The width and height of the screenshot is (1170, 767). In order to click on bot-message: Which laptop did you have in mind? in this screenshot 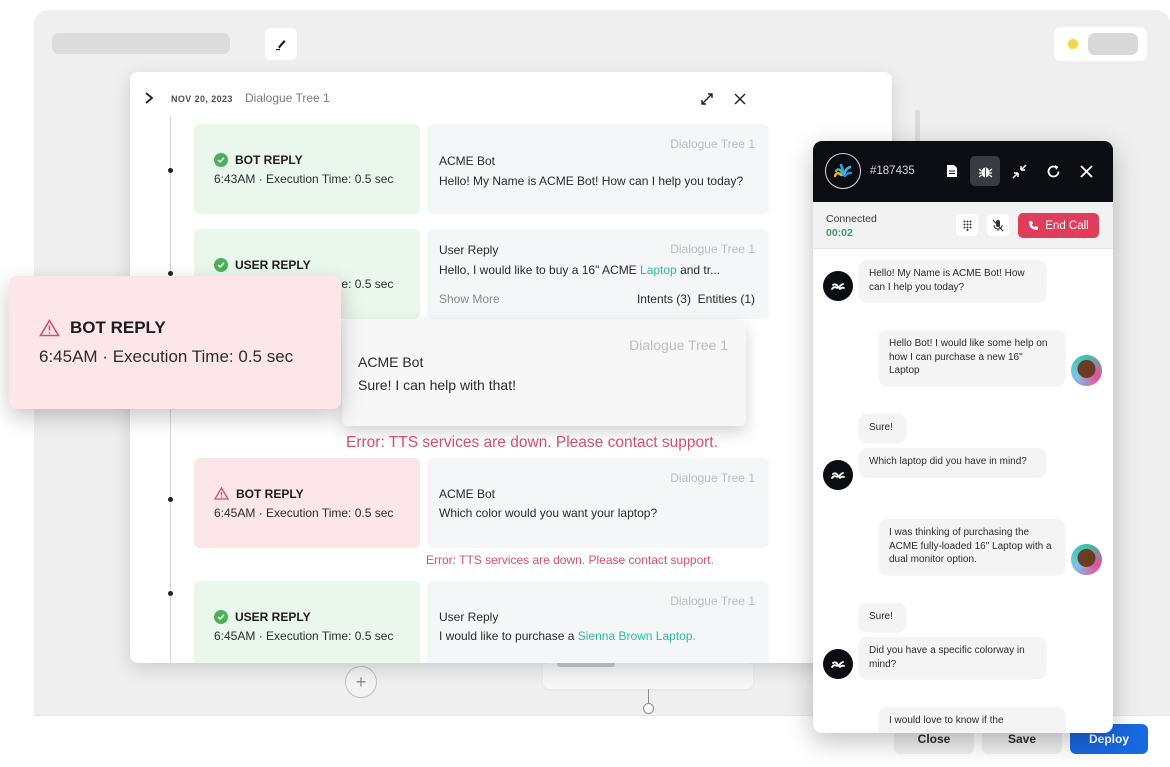, I will do `click(952, 462)`.